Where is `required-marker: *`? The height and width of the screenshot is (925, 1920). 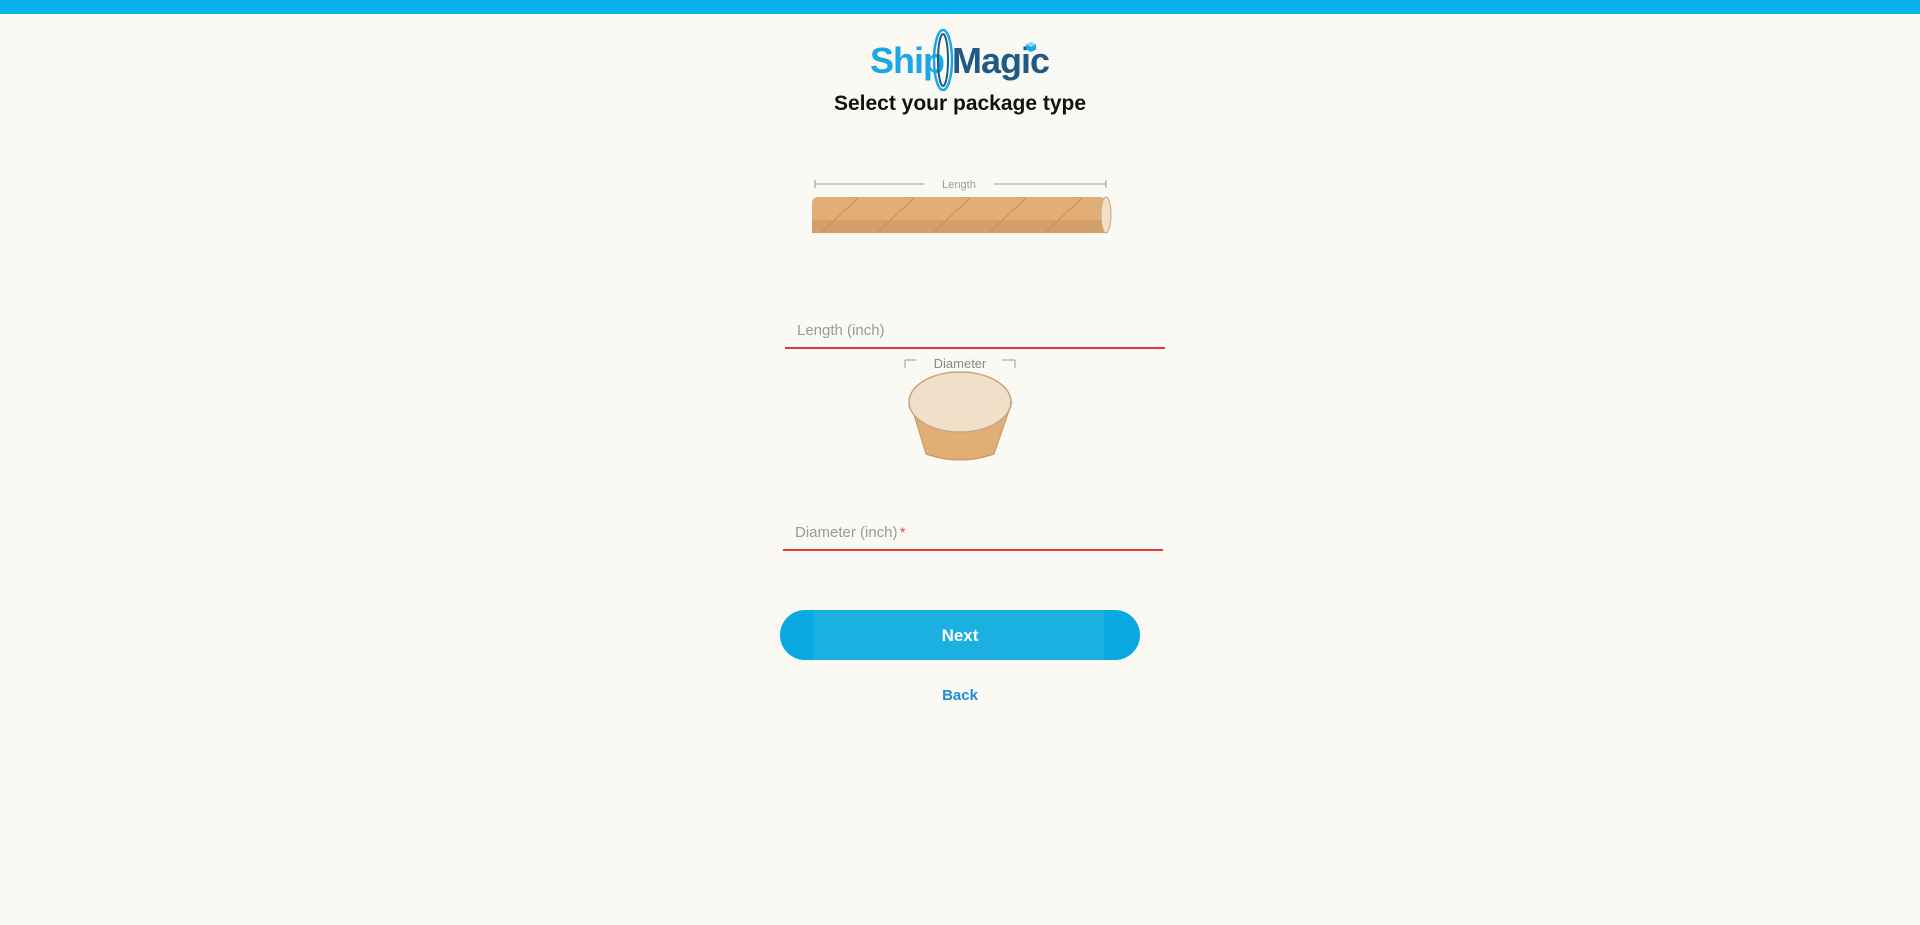 required-marker: * is located at coordinates (903, 532).